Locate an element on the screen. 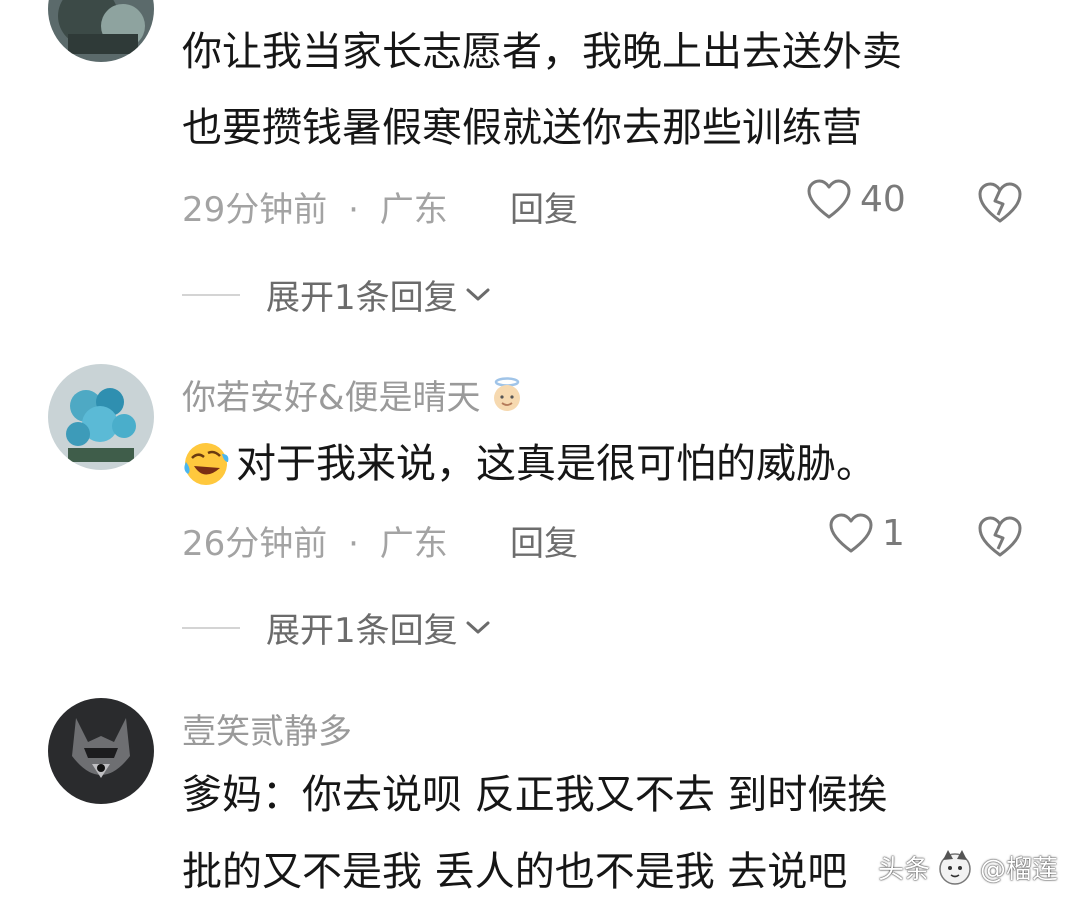  comment-2-expand-label: 展开1条回复 is located at coordinates (362, 631).